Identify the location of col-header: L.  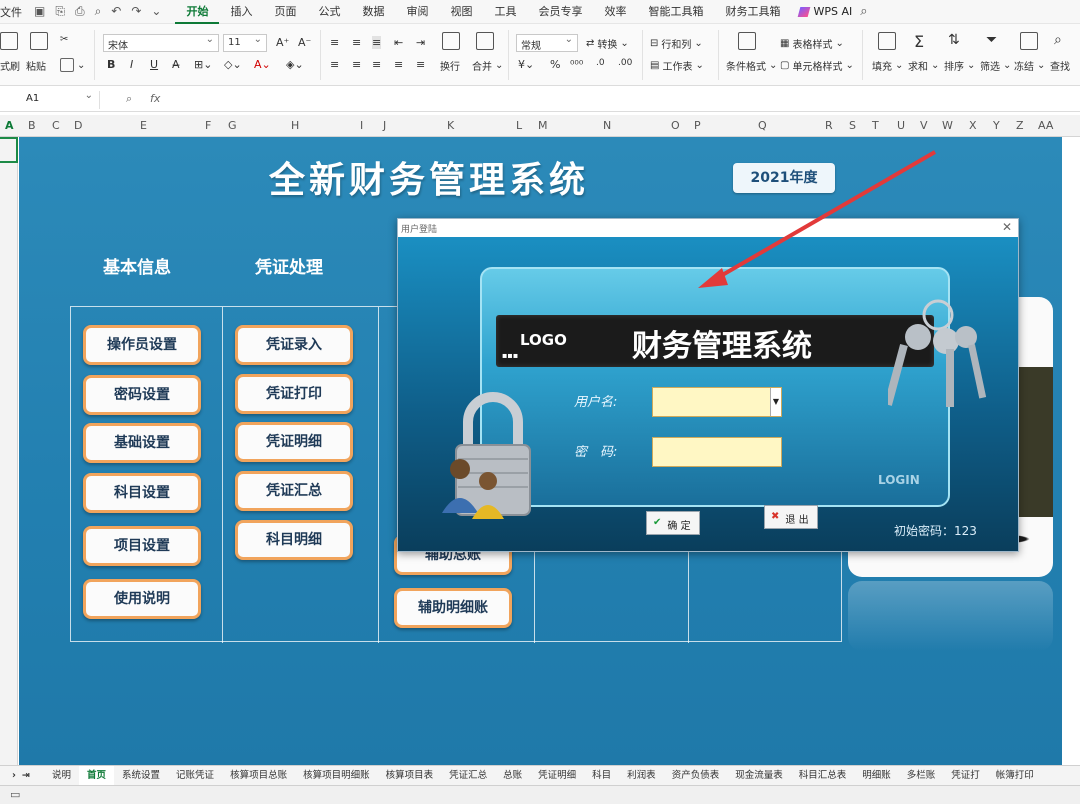
(519, 125).